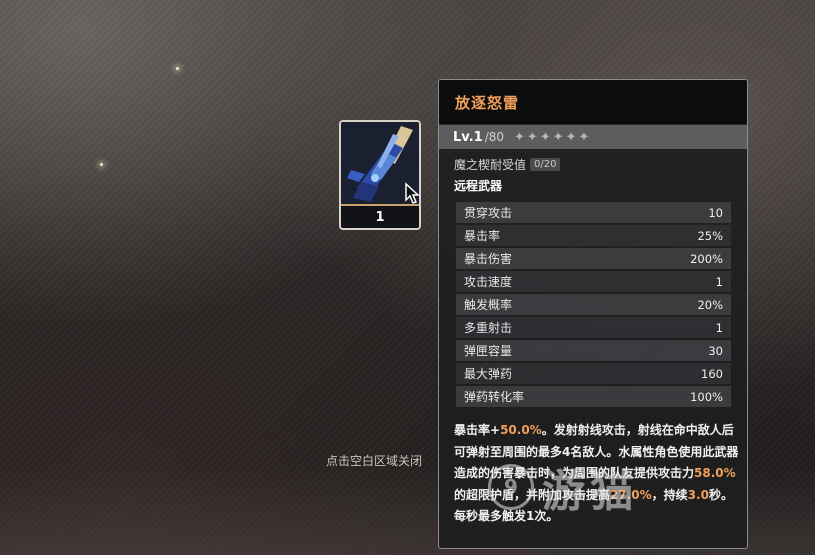  I want to click on stat-label: 攻击速度, so click(488, 282).